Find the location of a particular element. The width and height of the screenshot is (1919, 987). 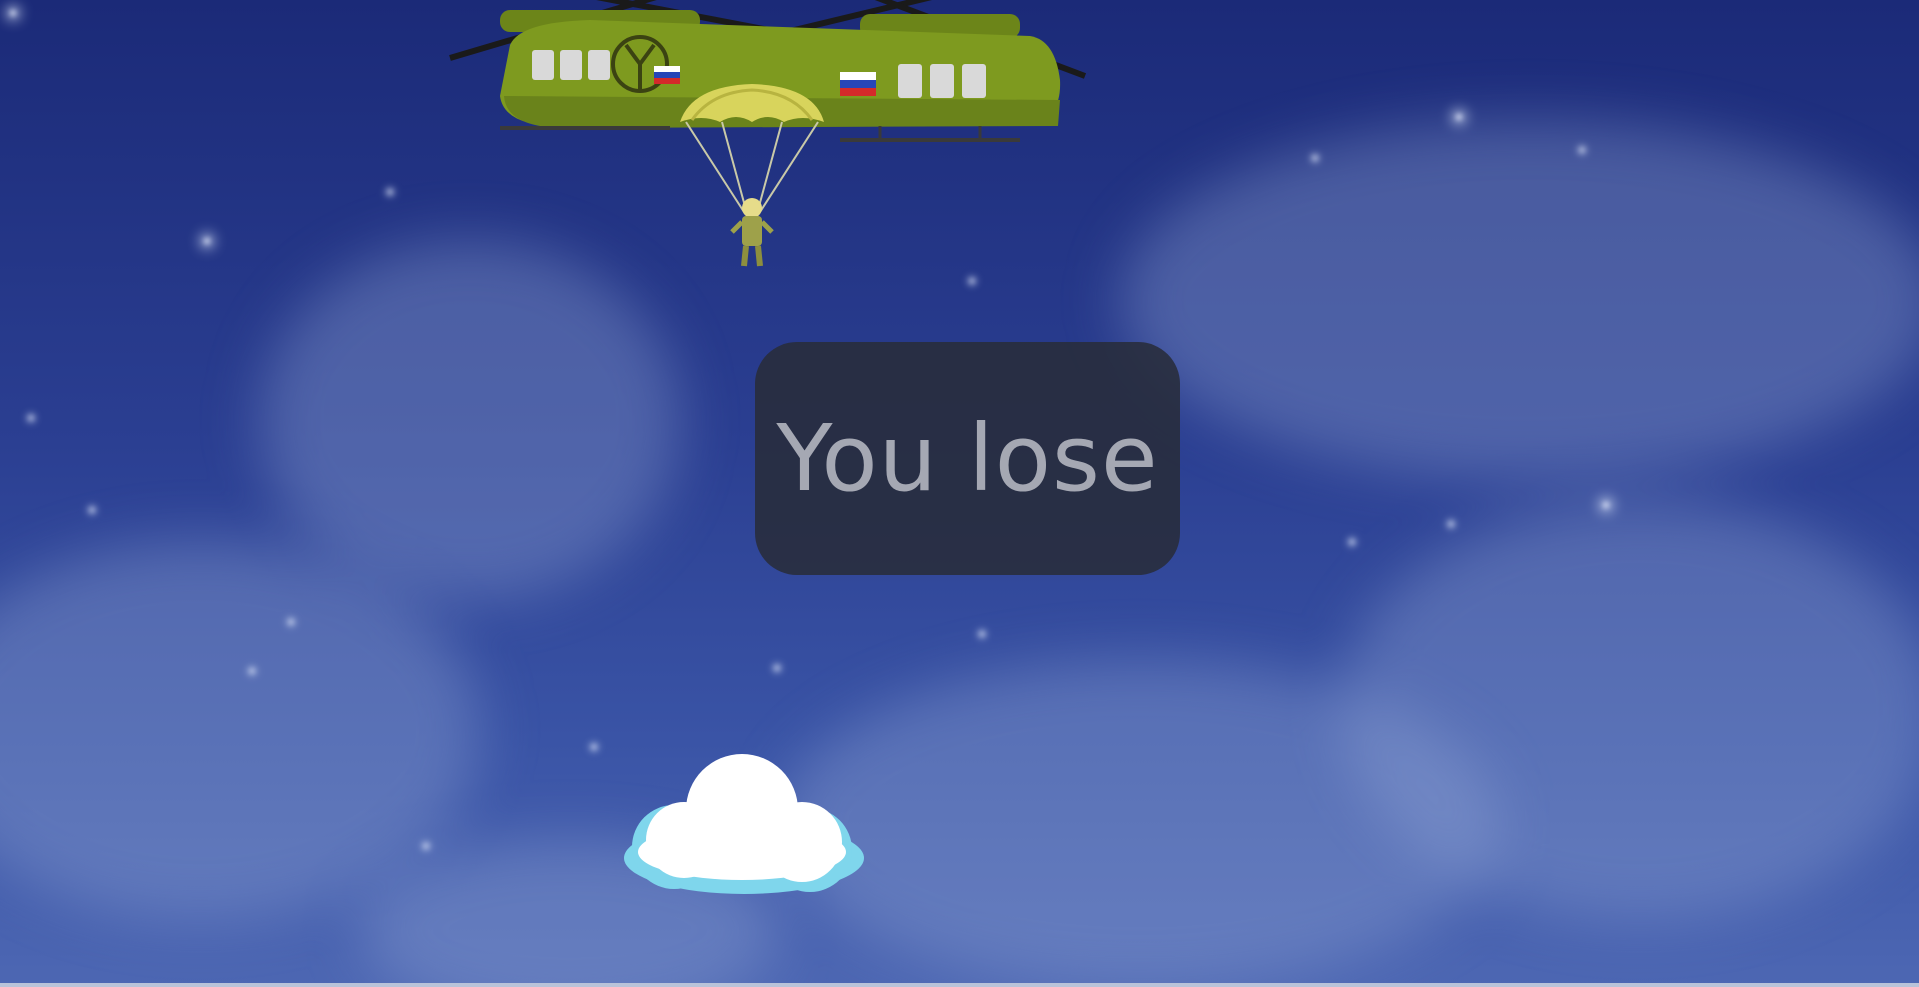

ground-strip is located at coordinates (959, 985).